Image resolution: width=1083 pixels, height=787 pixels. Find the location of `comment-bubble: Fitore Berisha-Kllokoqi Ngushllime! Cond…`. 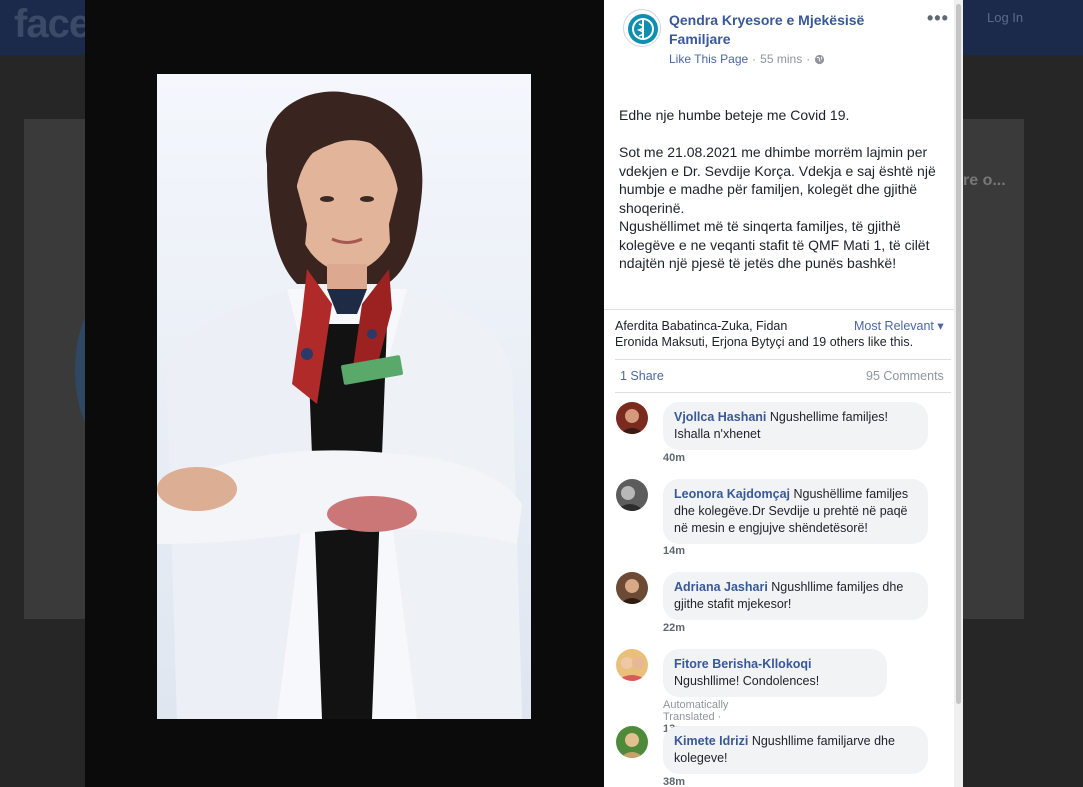

comment-bubble: Fitore Berisha-Kllokoqi Ngushllime! Cond… is located at coordinates (775, 673).